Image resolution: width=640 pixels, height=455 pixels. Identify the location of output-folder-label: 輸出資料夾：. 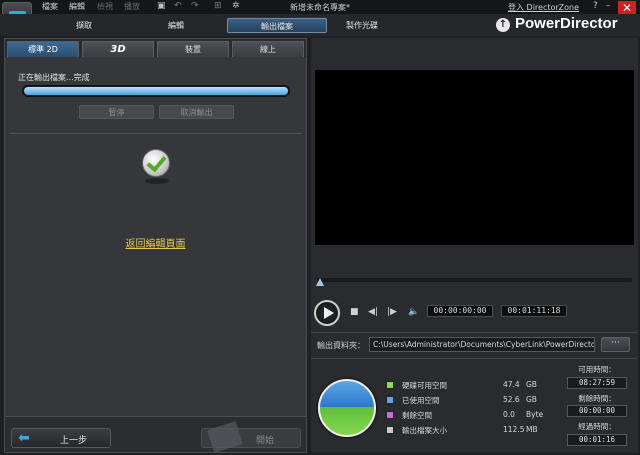
(341, 345).